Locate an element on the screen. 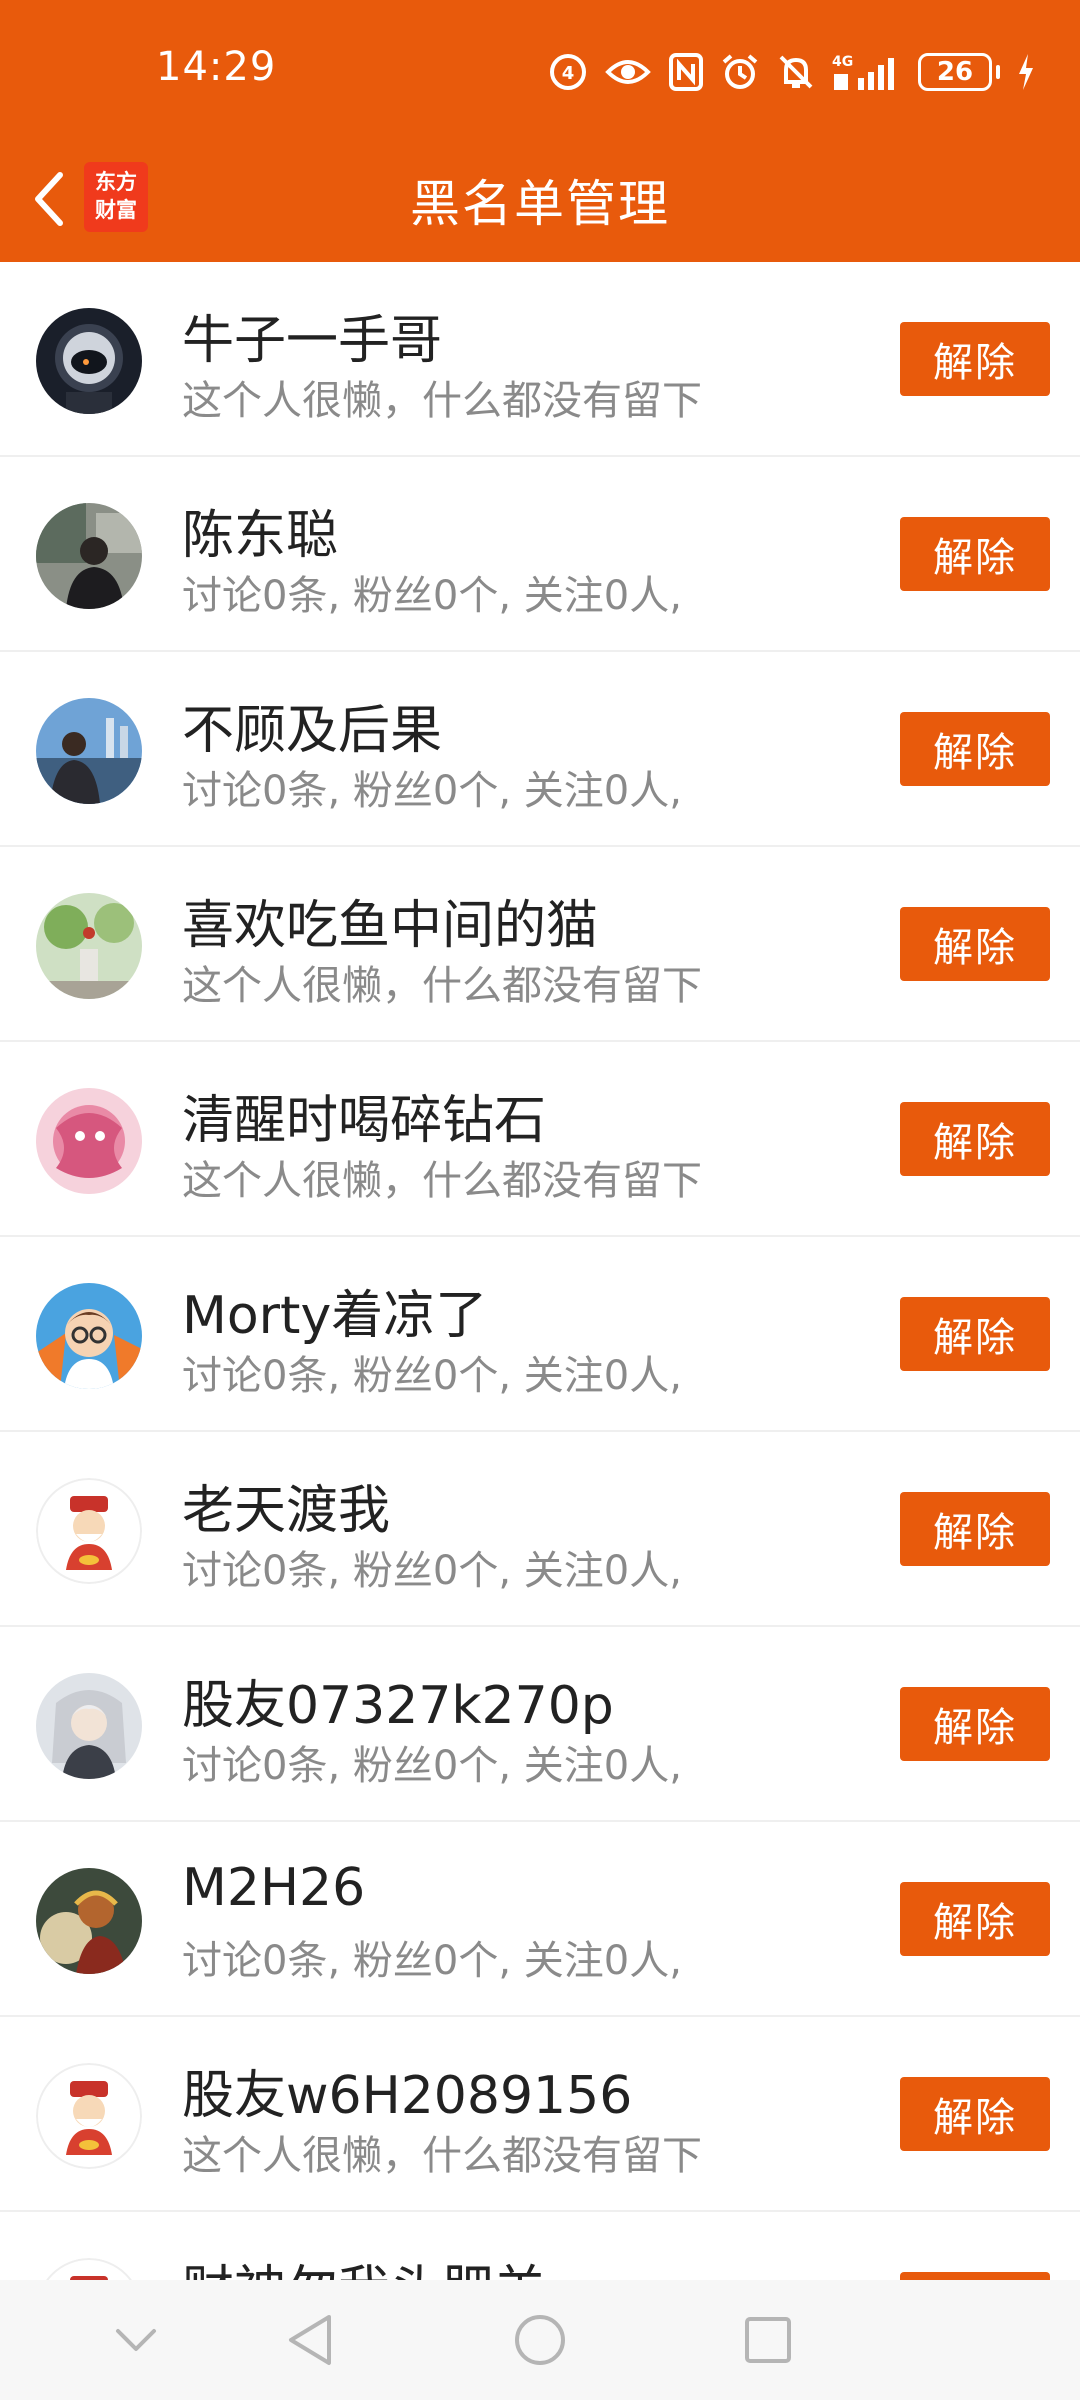  signal-icon: 4G is located at coordinates (863, 72).